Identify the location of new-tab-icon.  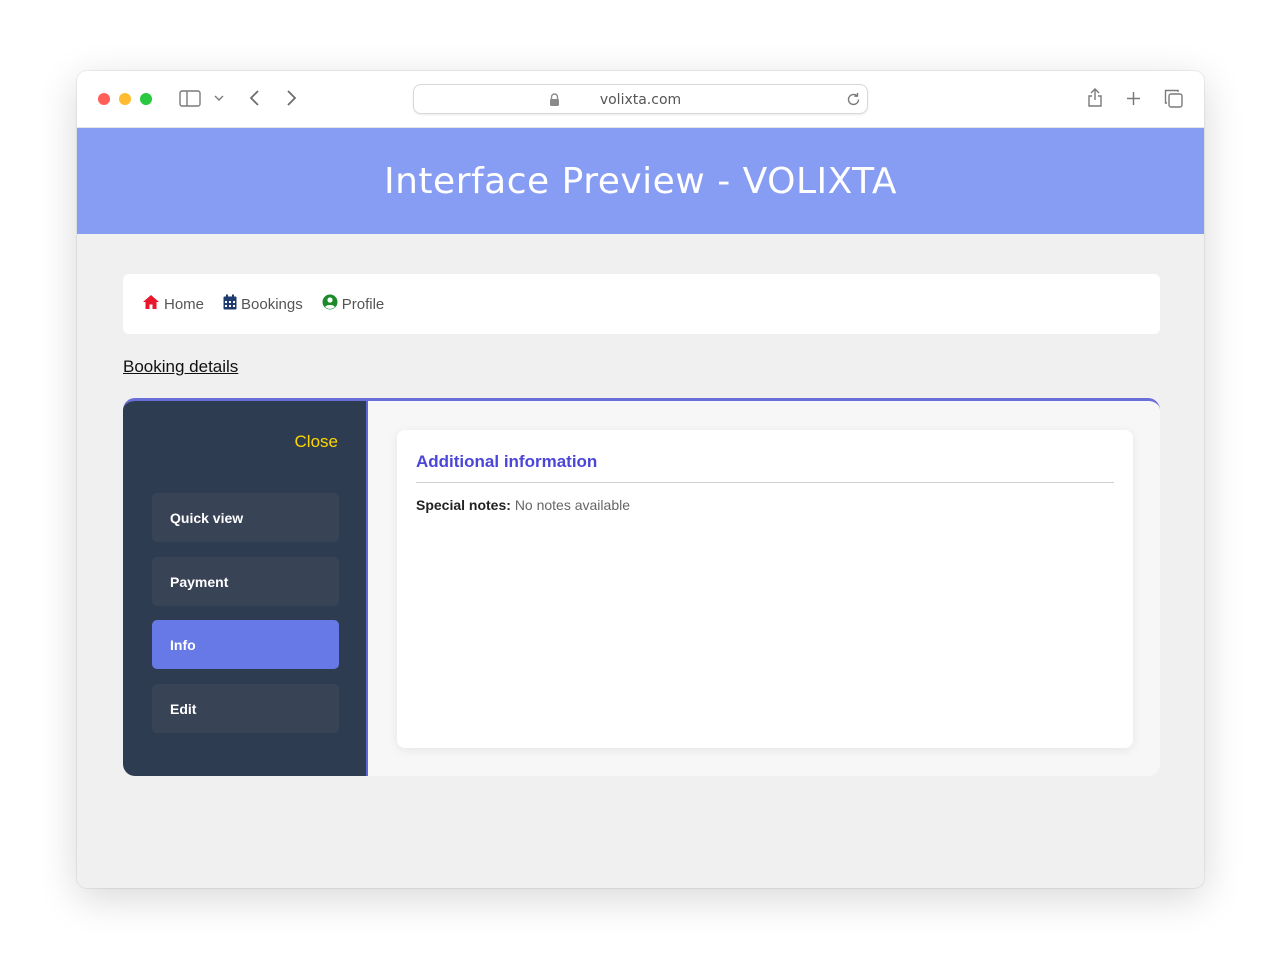
(1133, 98).